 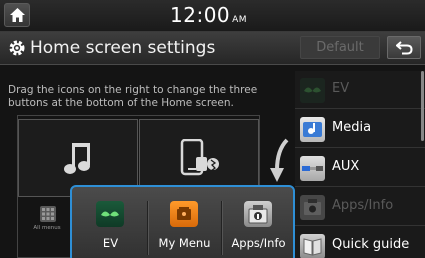 I want to click on back-button, so click(x=404, y=47).